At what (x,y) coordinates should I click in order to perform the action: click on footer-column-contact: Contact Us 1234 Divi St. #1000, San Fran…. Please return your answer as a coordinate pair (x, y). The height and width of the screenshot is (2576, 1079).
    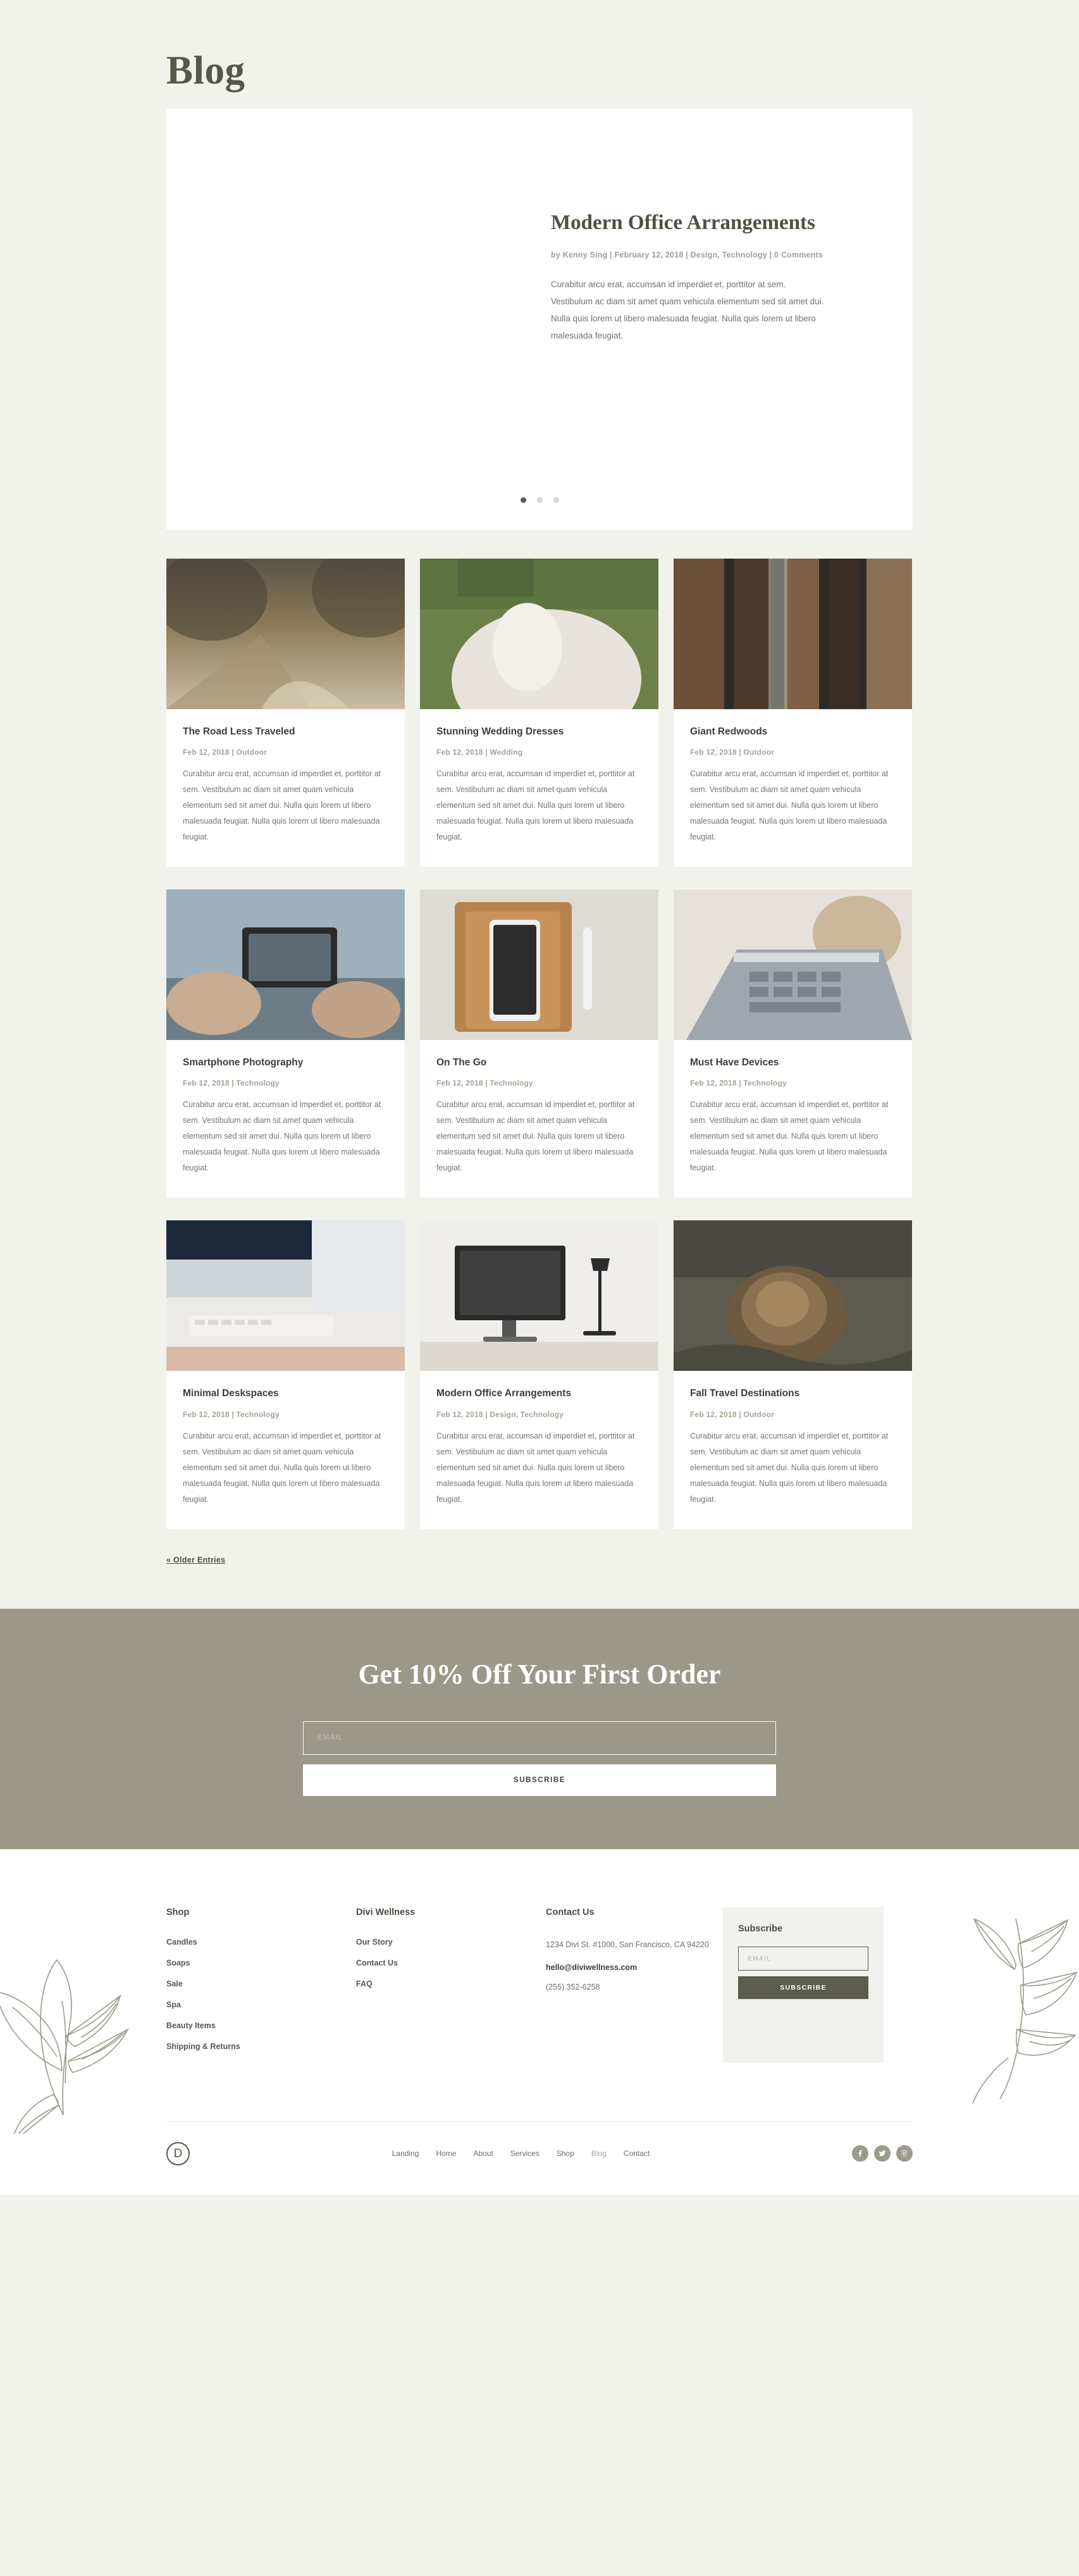
    Looking at the image, I should click on (634, 1985).